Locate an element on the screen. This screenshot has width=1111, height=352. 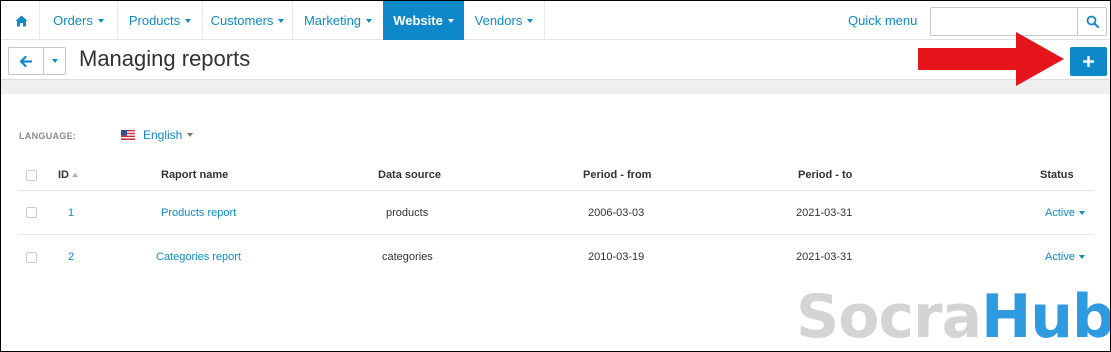
column-id-label: ID is located at coordinates (63, 175).